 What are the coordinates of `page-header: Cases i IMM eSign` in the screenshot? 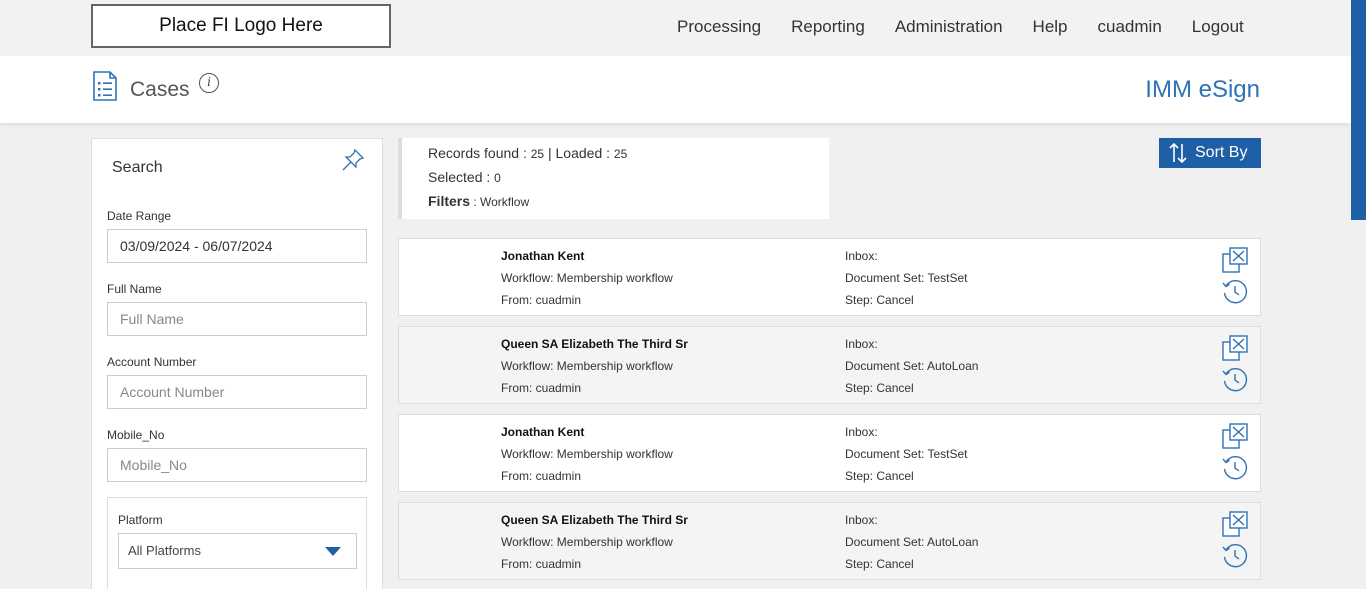 It's located at (675, 89).